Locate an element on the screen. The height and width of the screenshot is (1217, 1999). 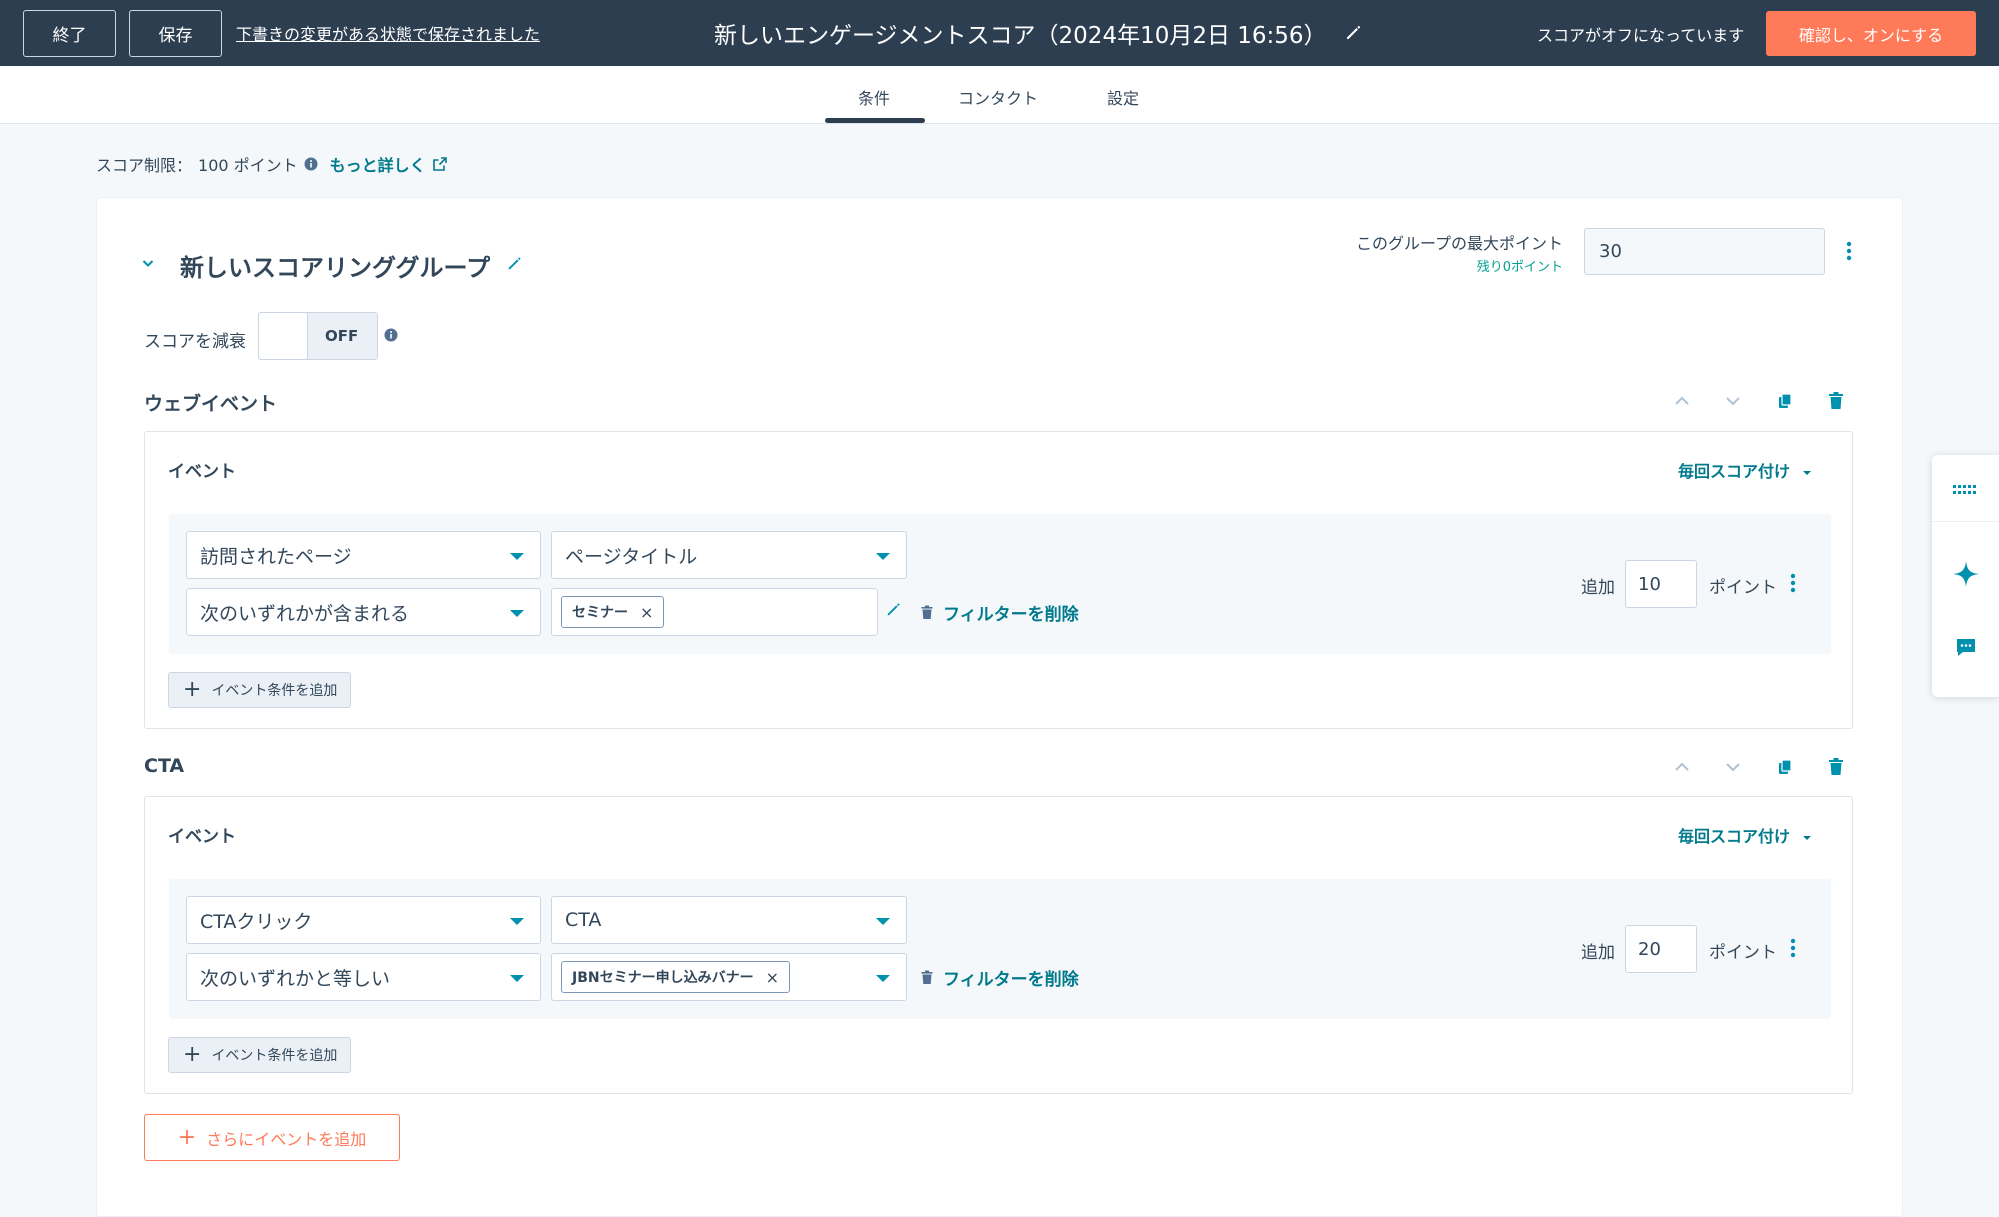
chevron-down-icon is located at coordinates (148, 263).